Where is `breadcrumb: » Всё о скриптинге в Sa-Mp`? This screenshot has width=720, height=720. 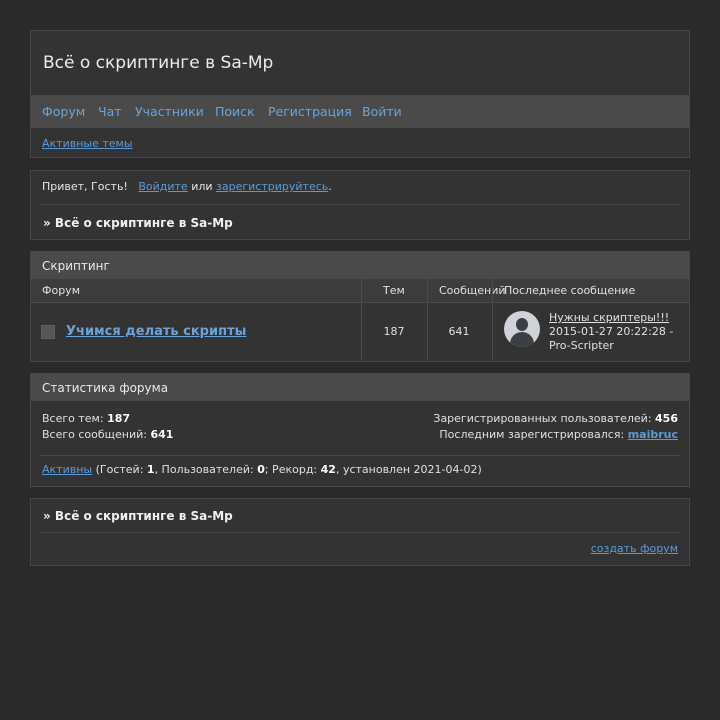
breadcrumb: » Всё о скриптинге в Sa-Mp is located at coordinates (138, 223).